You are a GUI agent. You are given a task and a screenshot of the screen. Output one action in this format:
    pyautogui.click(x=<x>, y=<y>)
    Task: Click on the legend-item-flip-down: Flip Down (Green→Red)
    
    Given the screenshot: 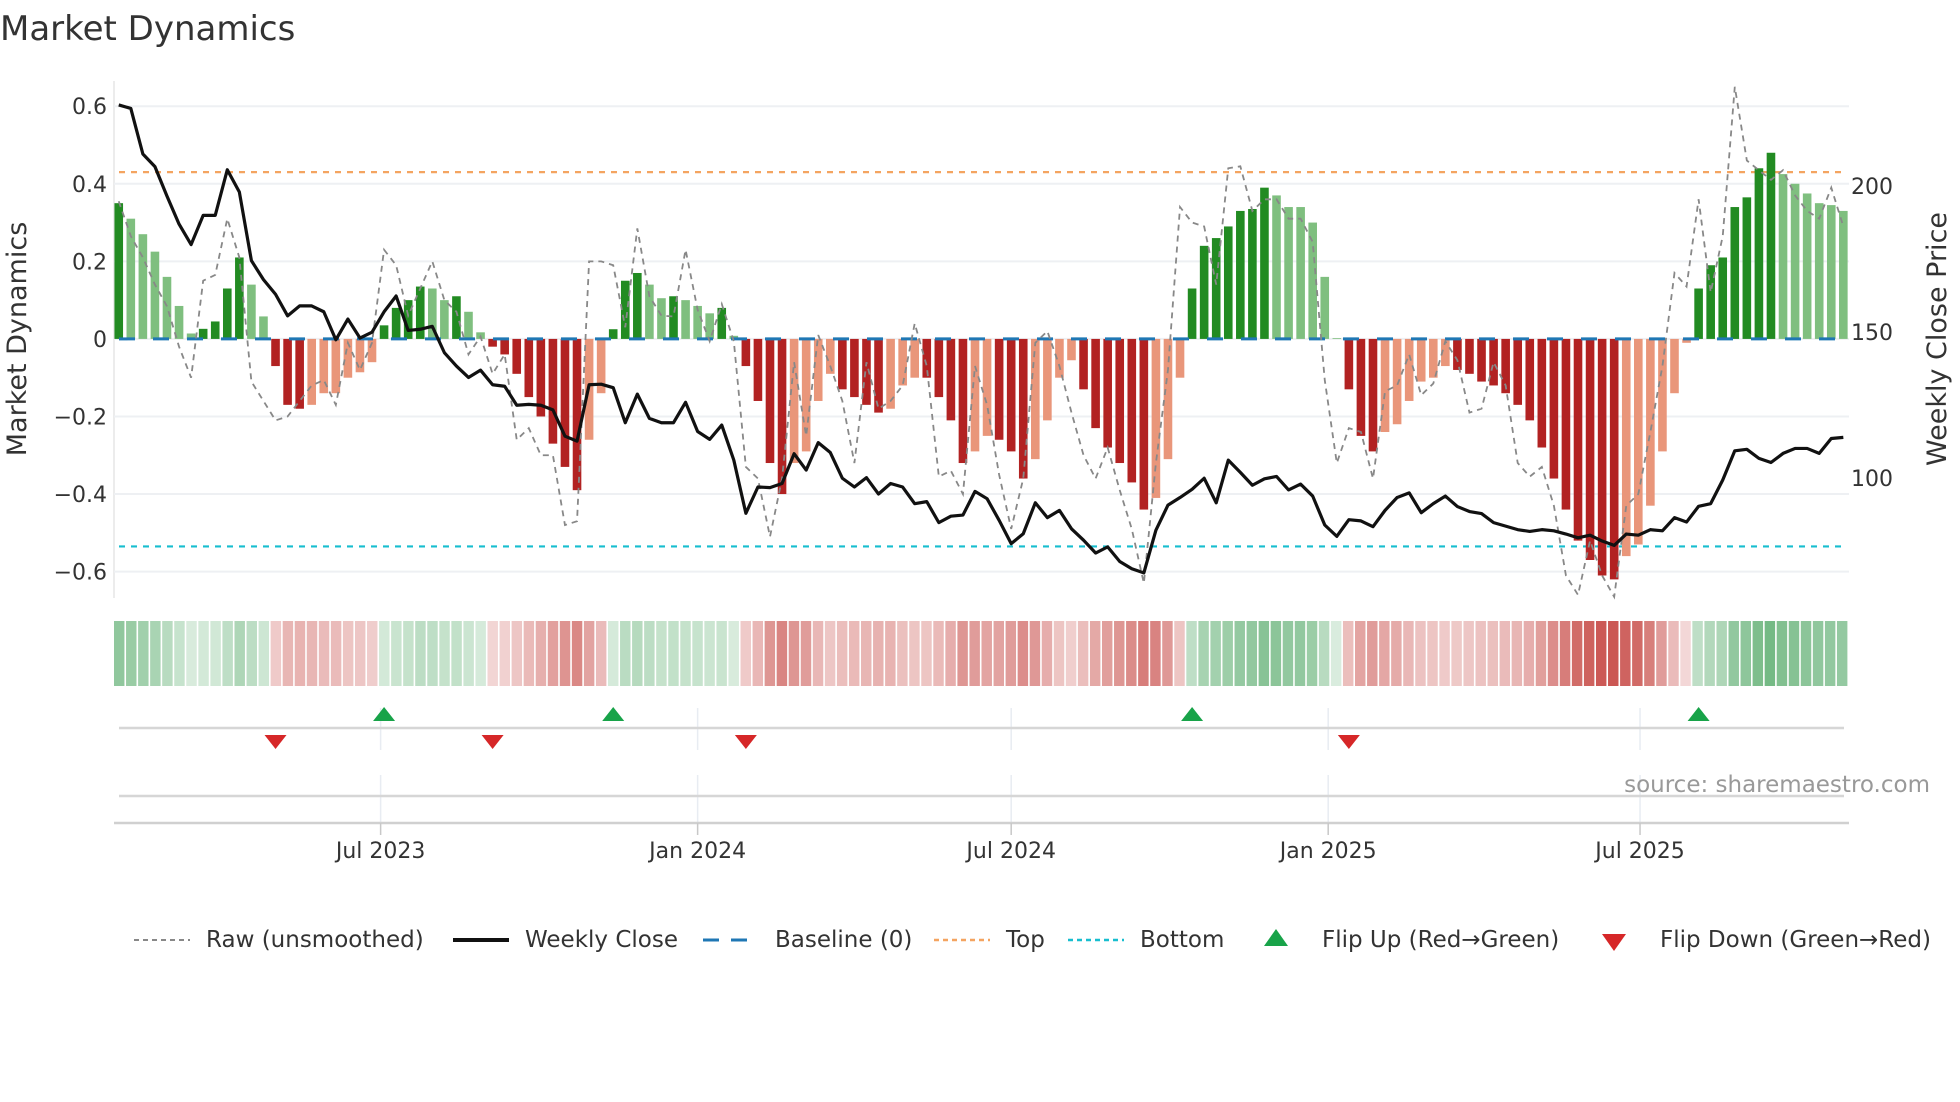 What is the action you would take?
    pyautogui.click(x=1759, y=940)
    